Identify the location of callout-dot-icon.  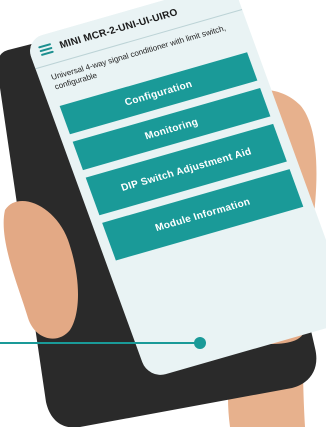
(200, 343).